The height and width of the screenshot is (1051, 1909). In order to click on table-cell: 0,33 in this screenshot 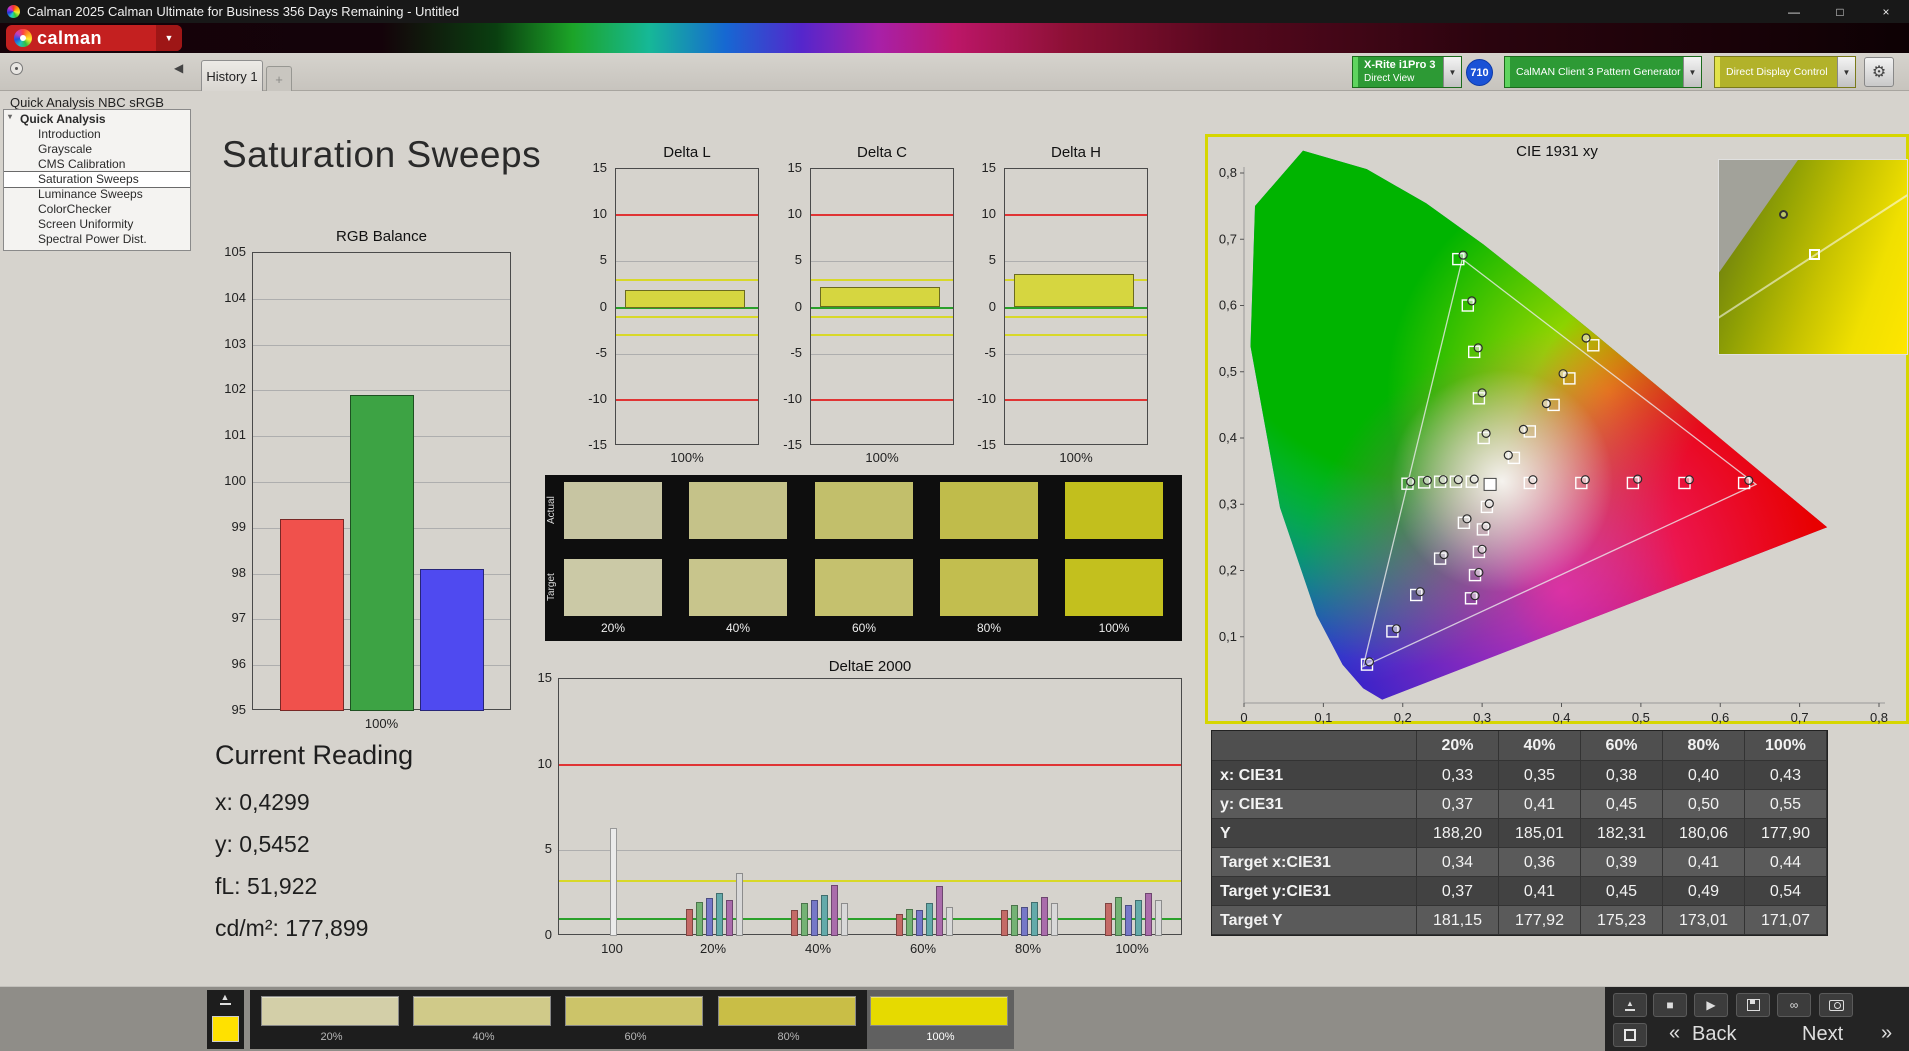, I will do `click(1458, 775)`.